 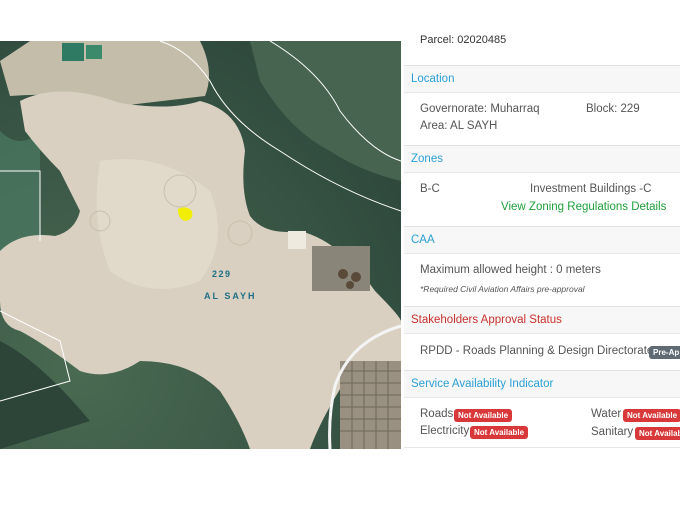 I want to click on area-name-label: AL SAYH, so click(x=230, y=296).